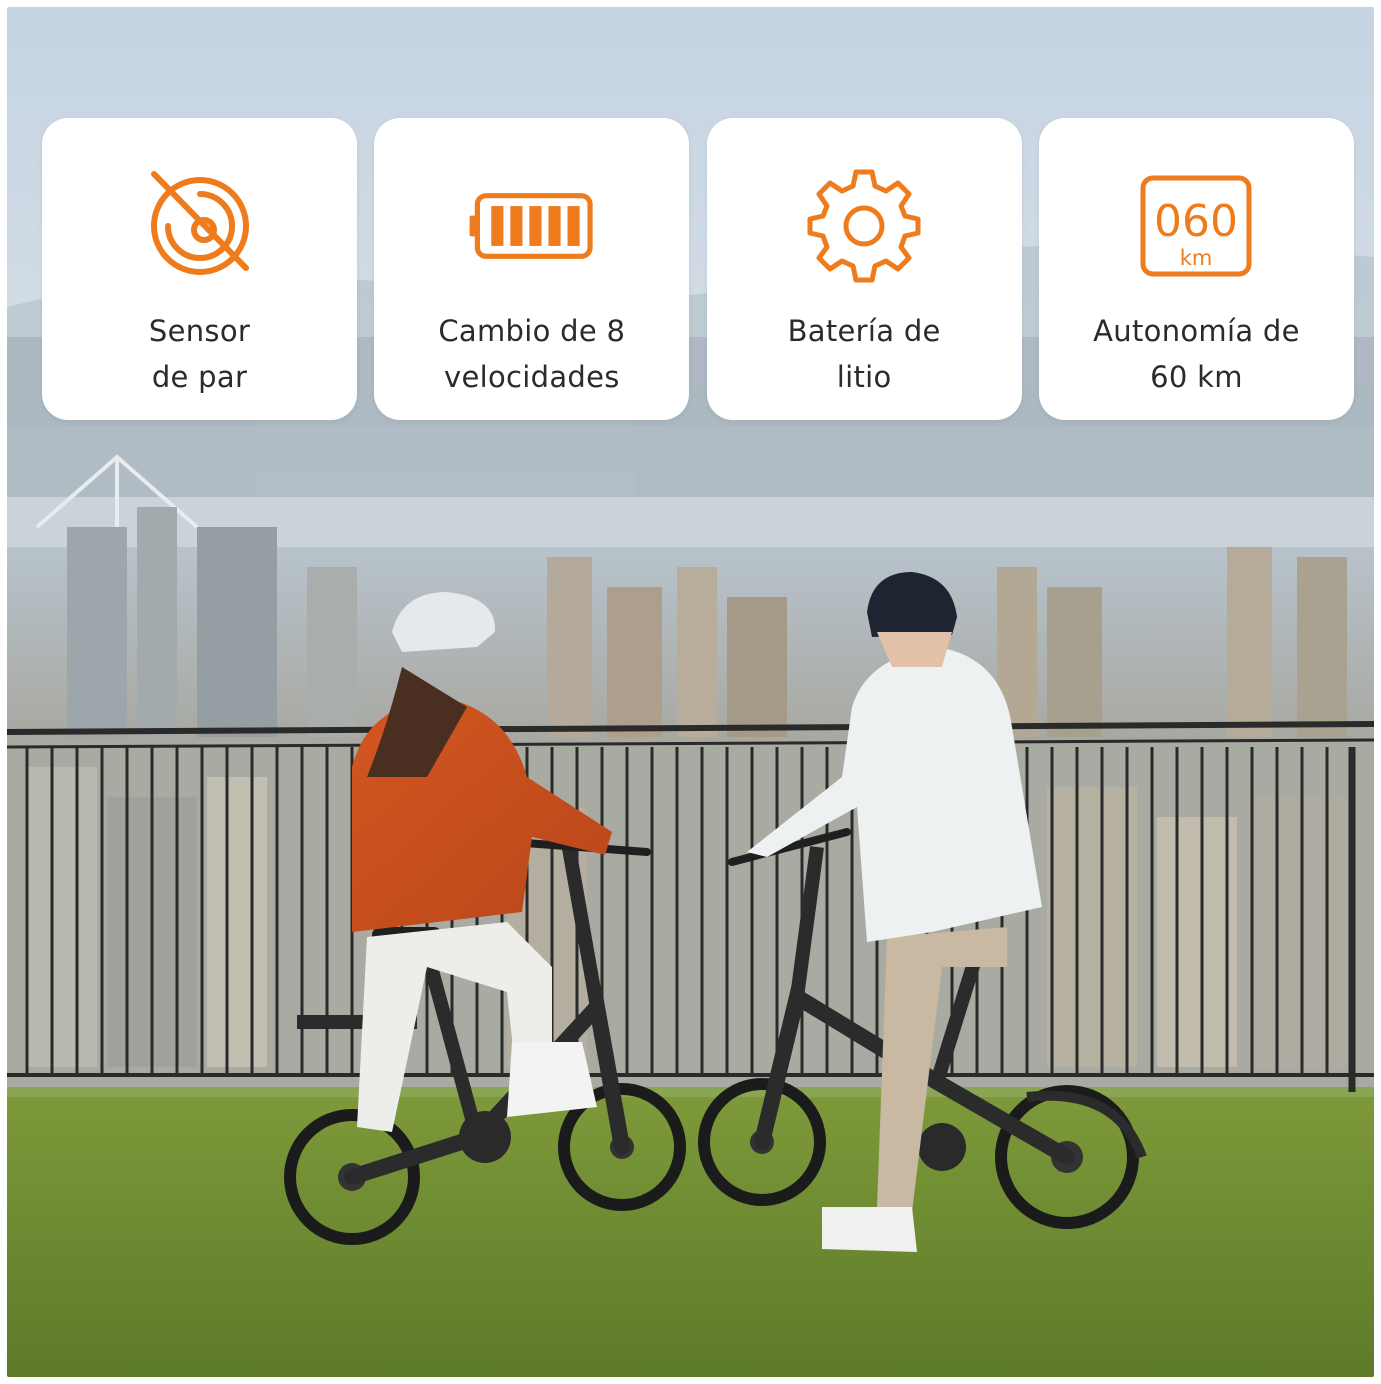 The image size is (1381, 1384). I want to click on feature-label: Batería de litio, so click(864, 354).